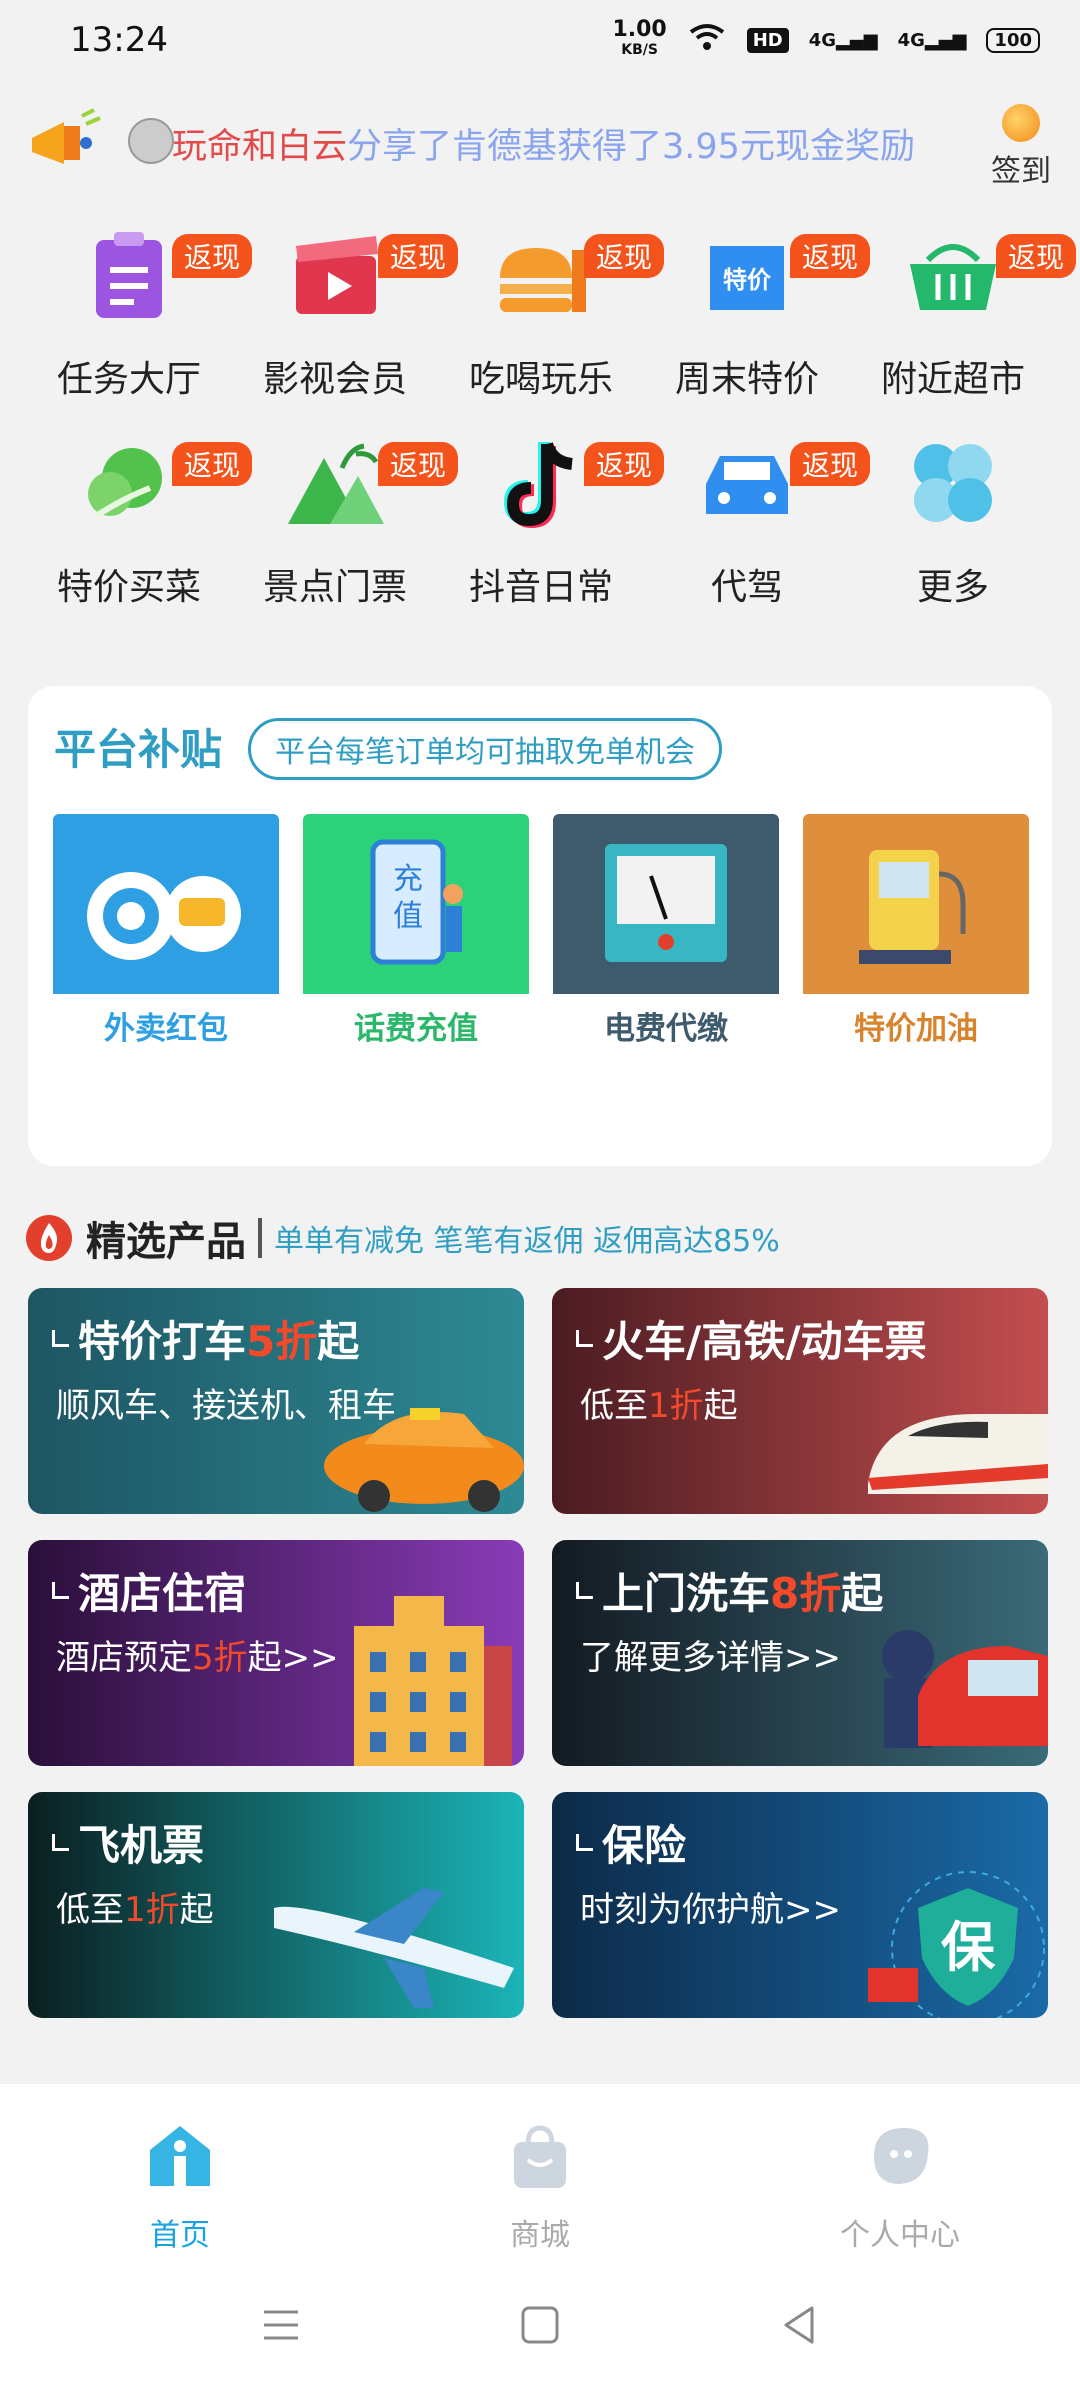 This screenshot has height=2400, width=1080. Describe the element at coordinates (335, 275) in the screenshot. I see `film-icon` at that location.